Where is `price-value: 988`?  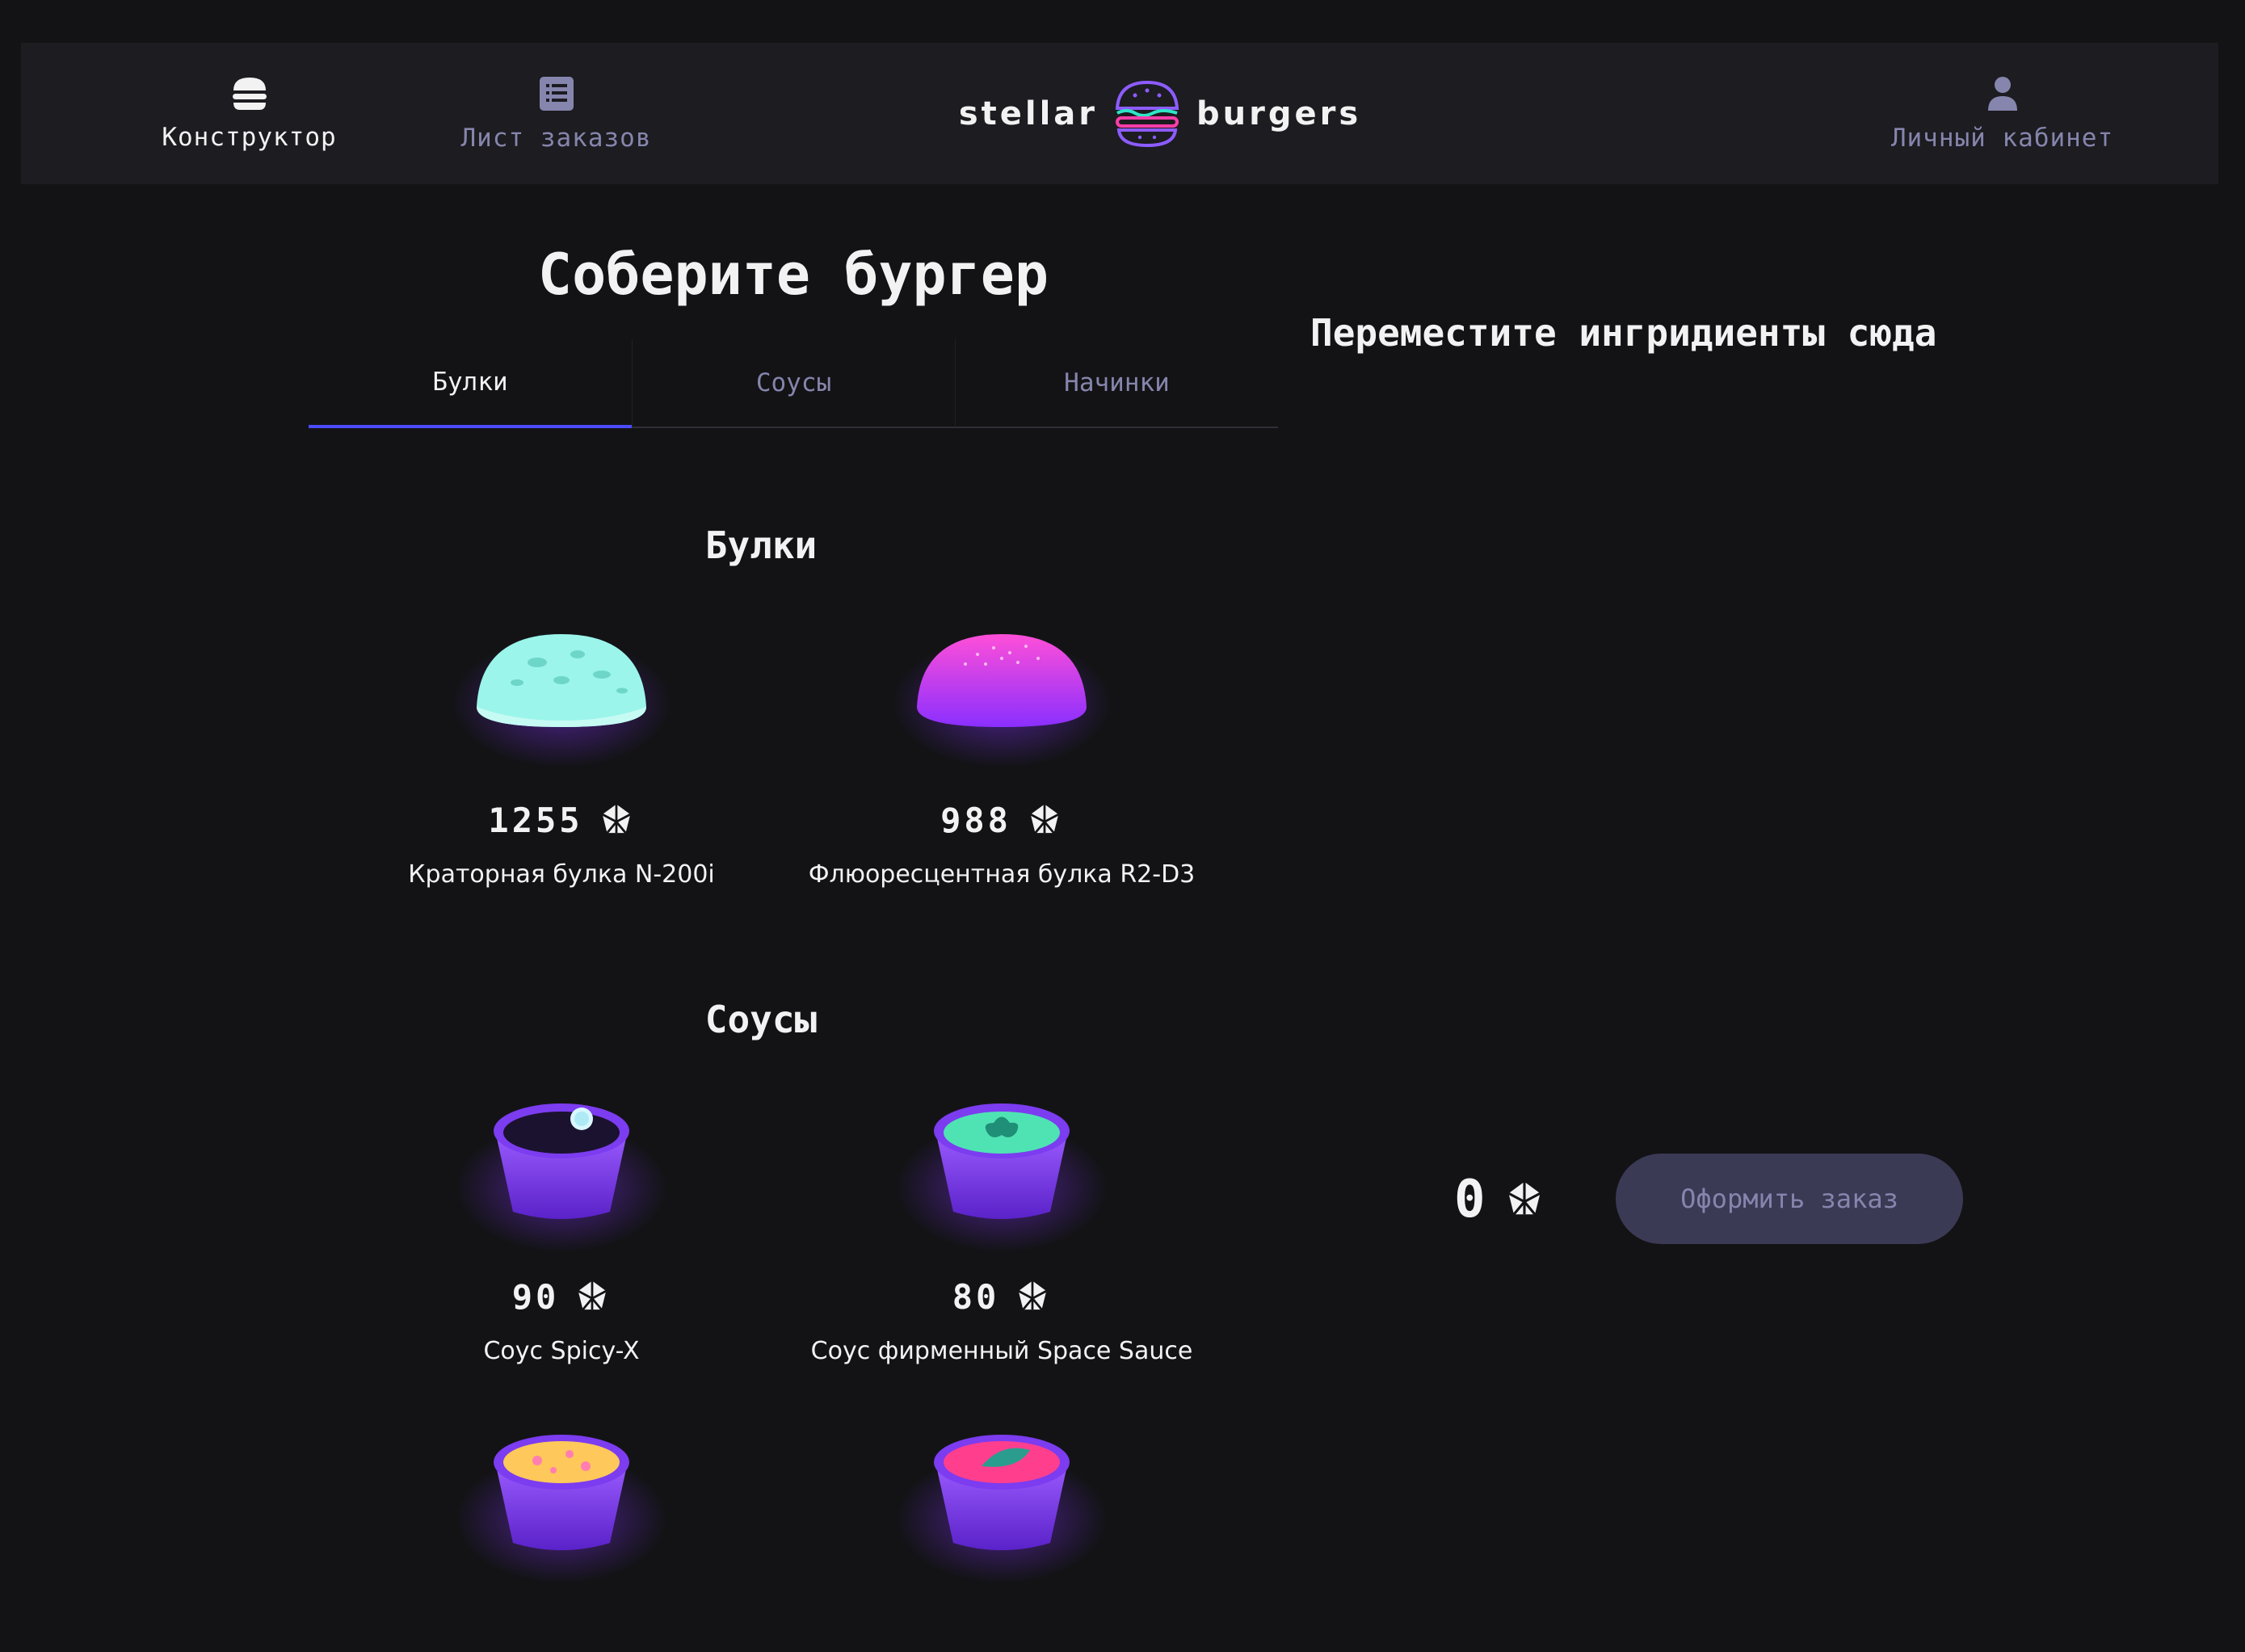
price-value: 988 is located at coordinates (975, 820).